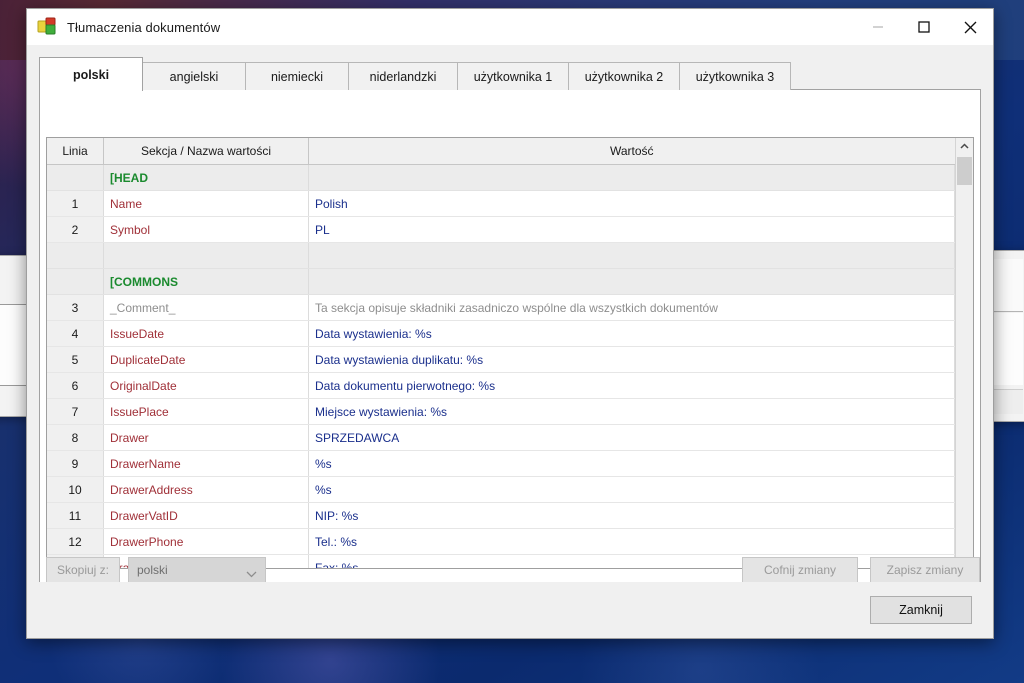  Describe the element at coordinates (921, 610) in the screenshot. I see `close-dialog-button: Zamknij` at that location.